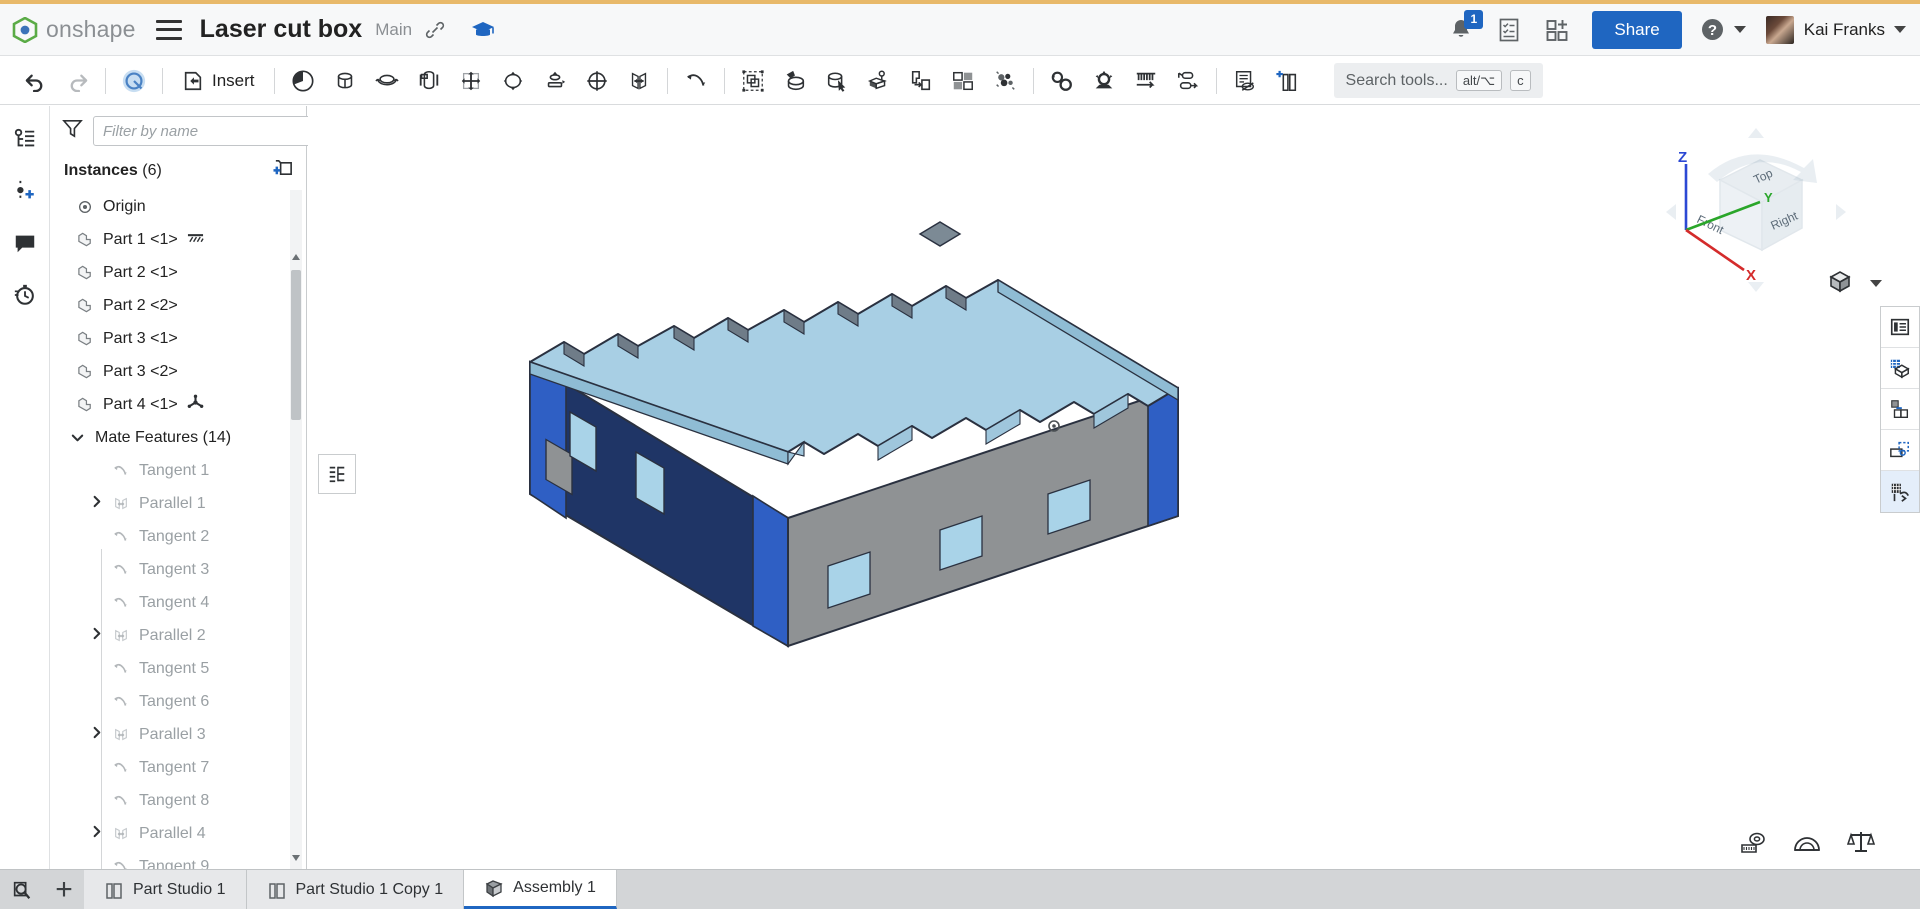 The image size is (1920, 909). Describe the element at coordinates (513, 81) in the screenshot. I see `slider-mate-icon` at that location.